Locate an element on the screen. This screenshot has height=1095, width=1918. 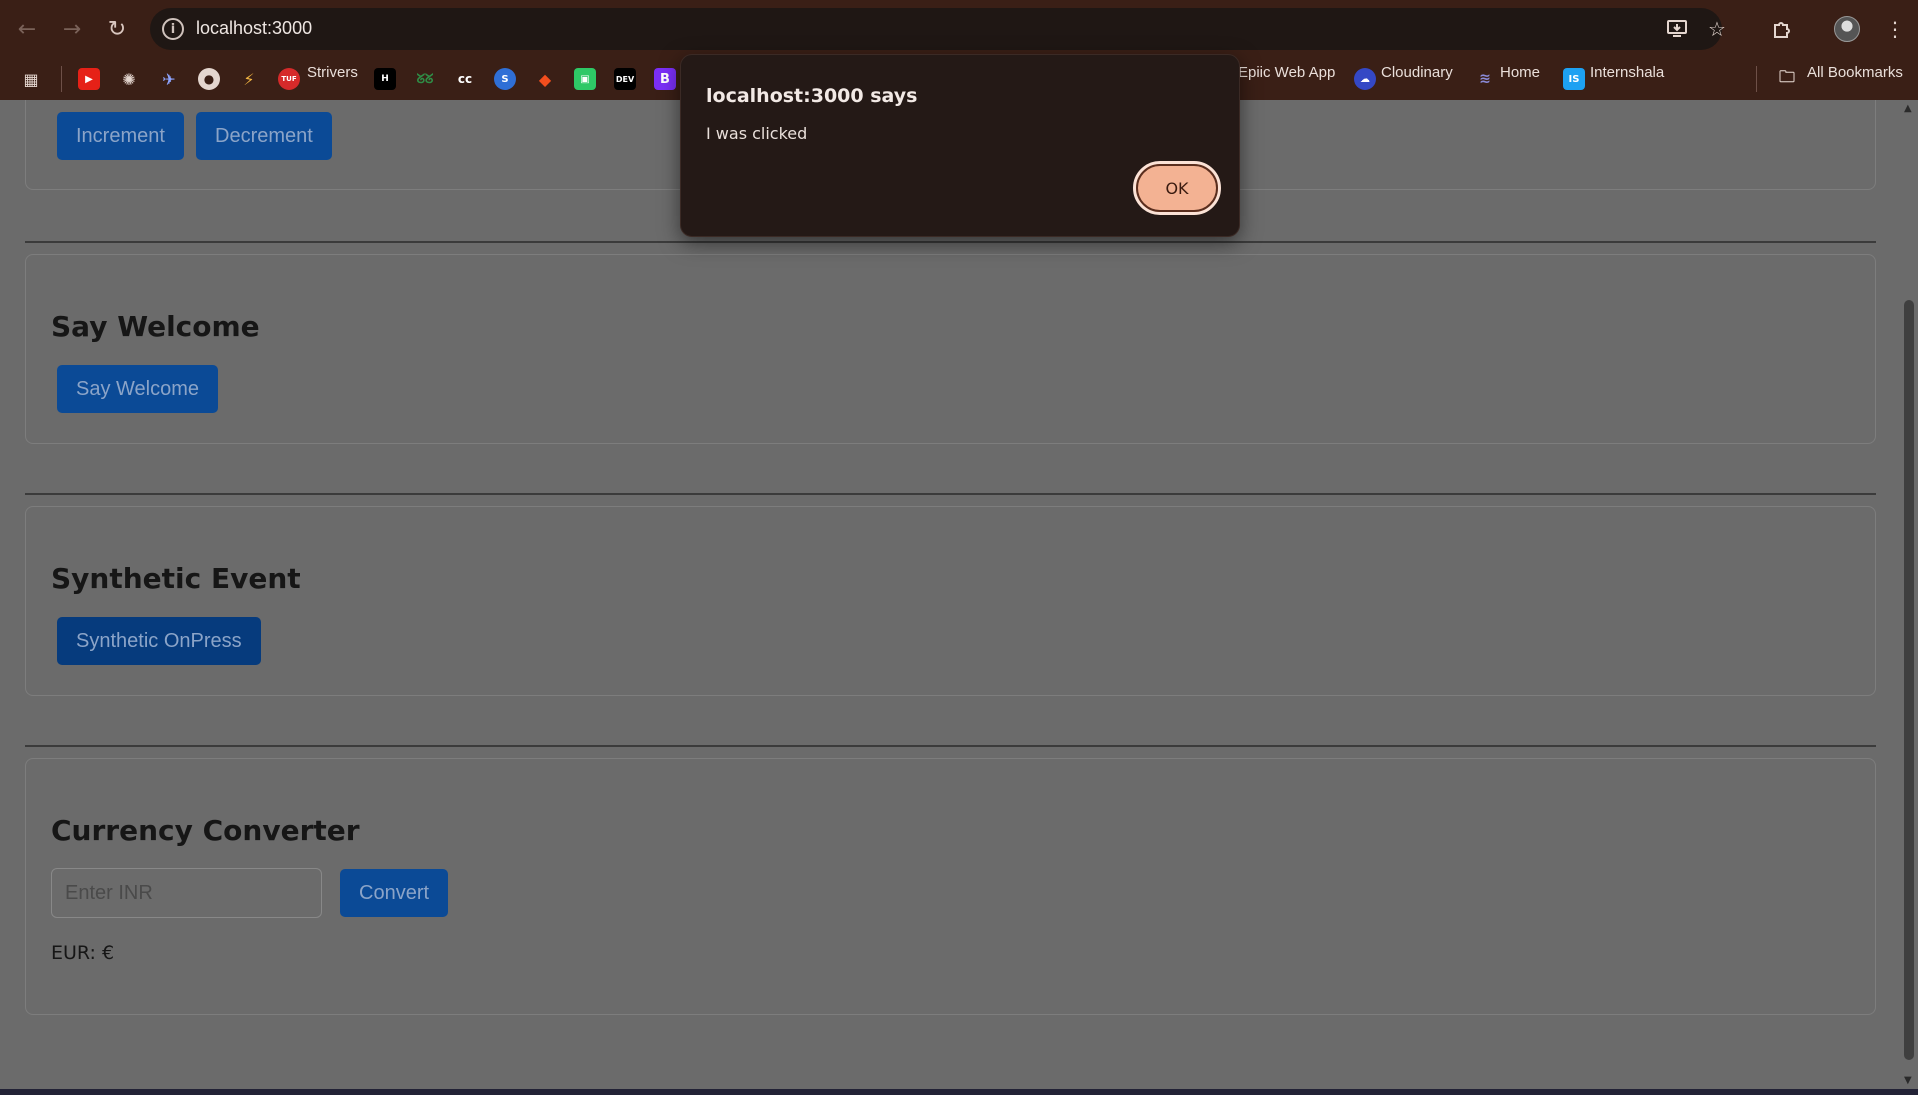
browser-toolbar: ← → ↻ i localhost:3000 ☆ ⋮ is located at coordinates (959, 29).